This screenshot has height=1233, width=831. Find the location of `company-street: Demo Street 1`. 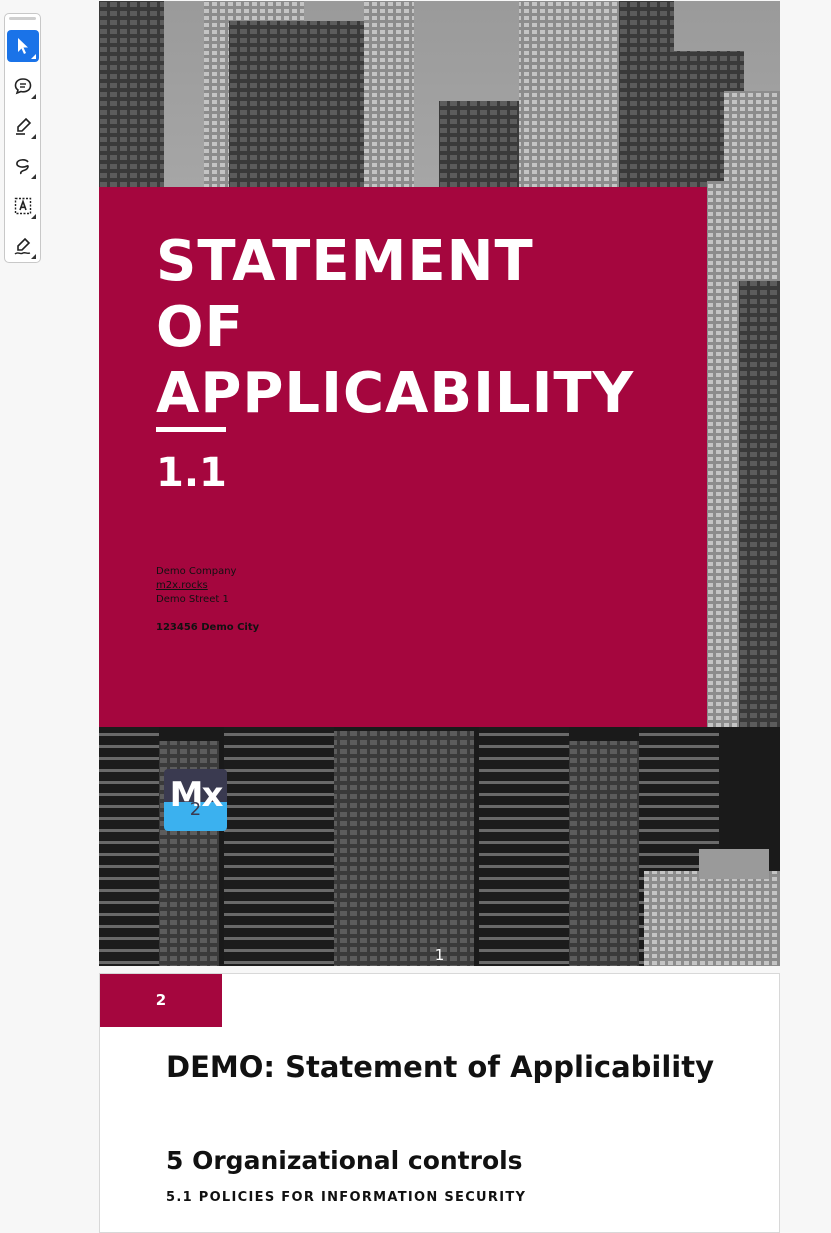

company-street: Demo Street 1 is located at coordinates (192, 599).